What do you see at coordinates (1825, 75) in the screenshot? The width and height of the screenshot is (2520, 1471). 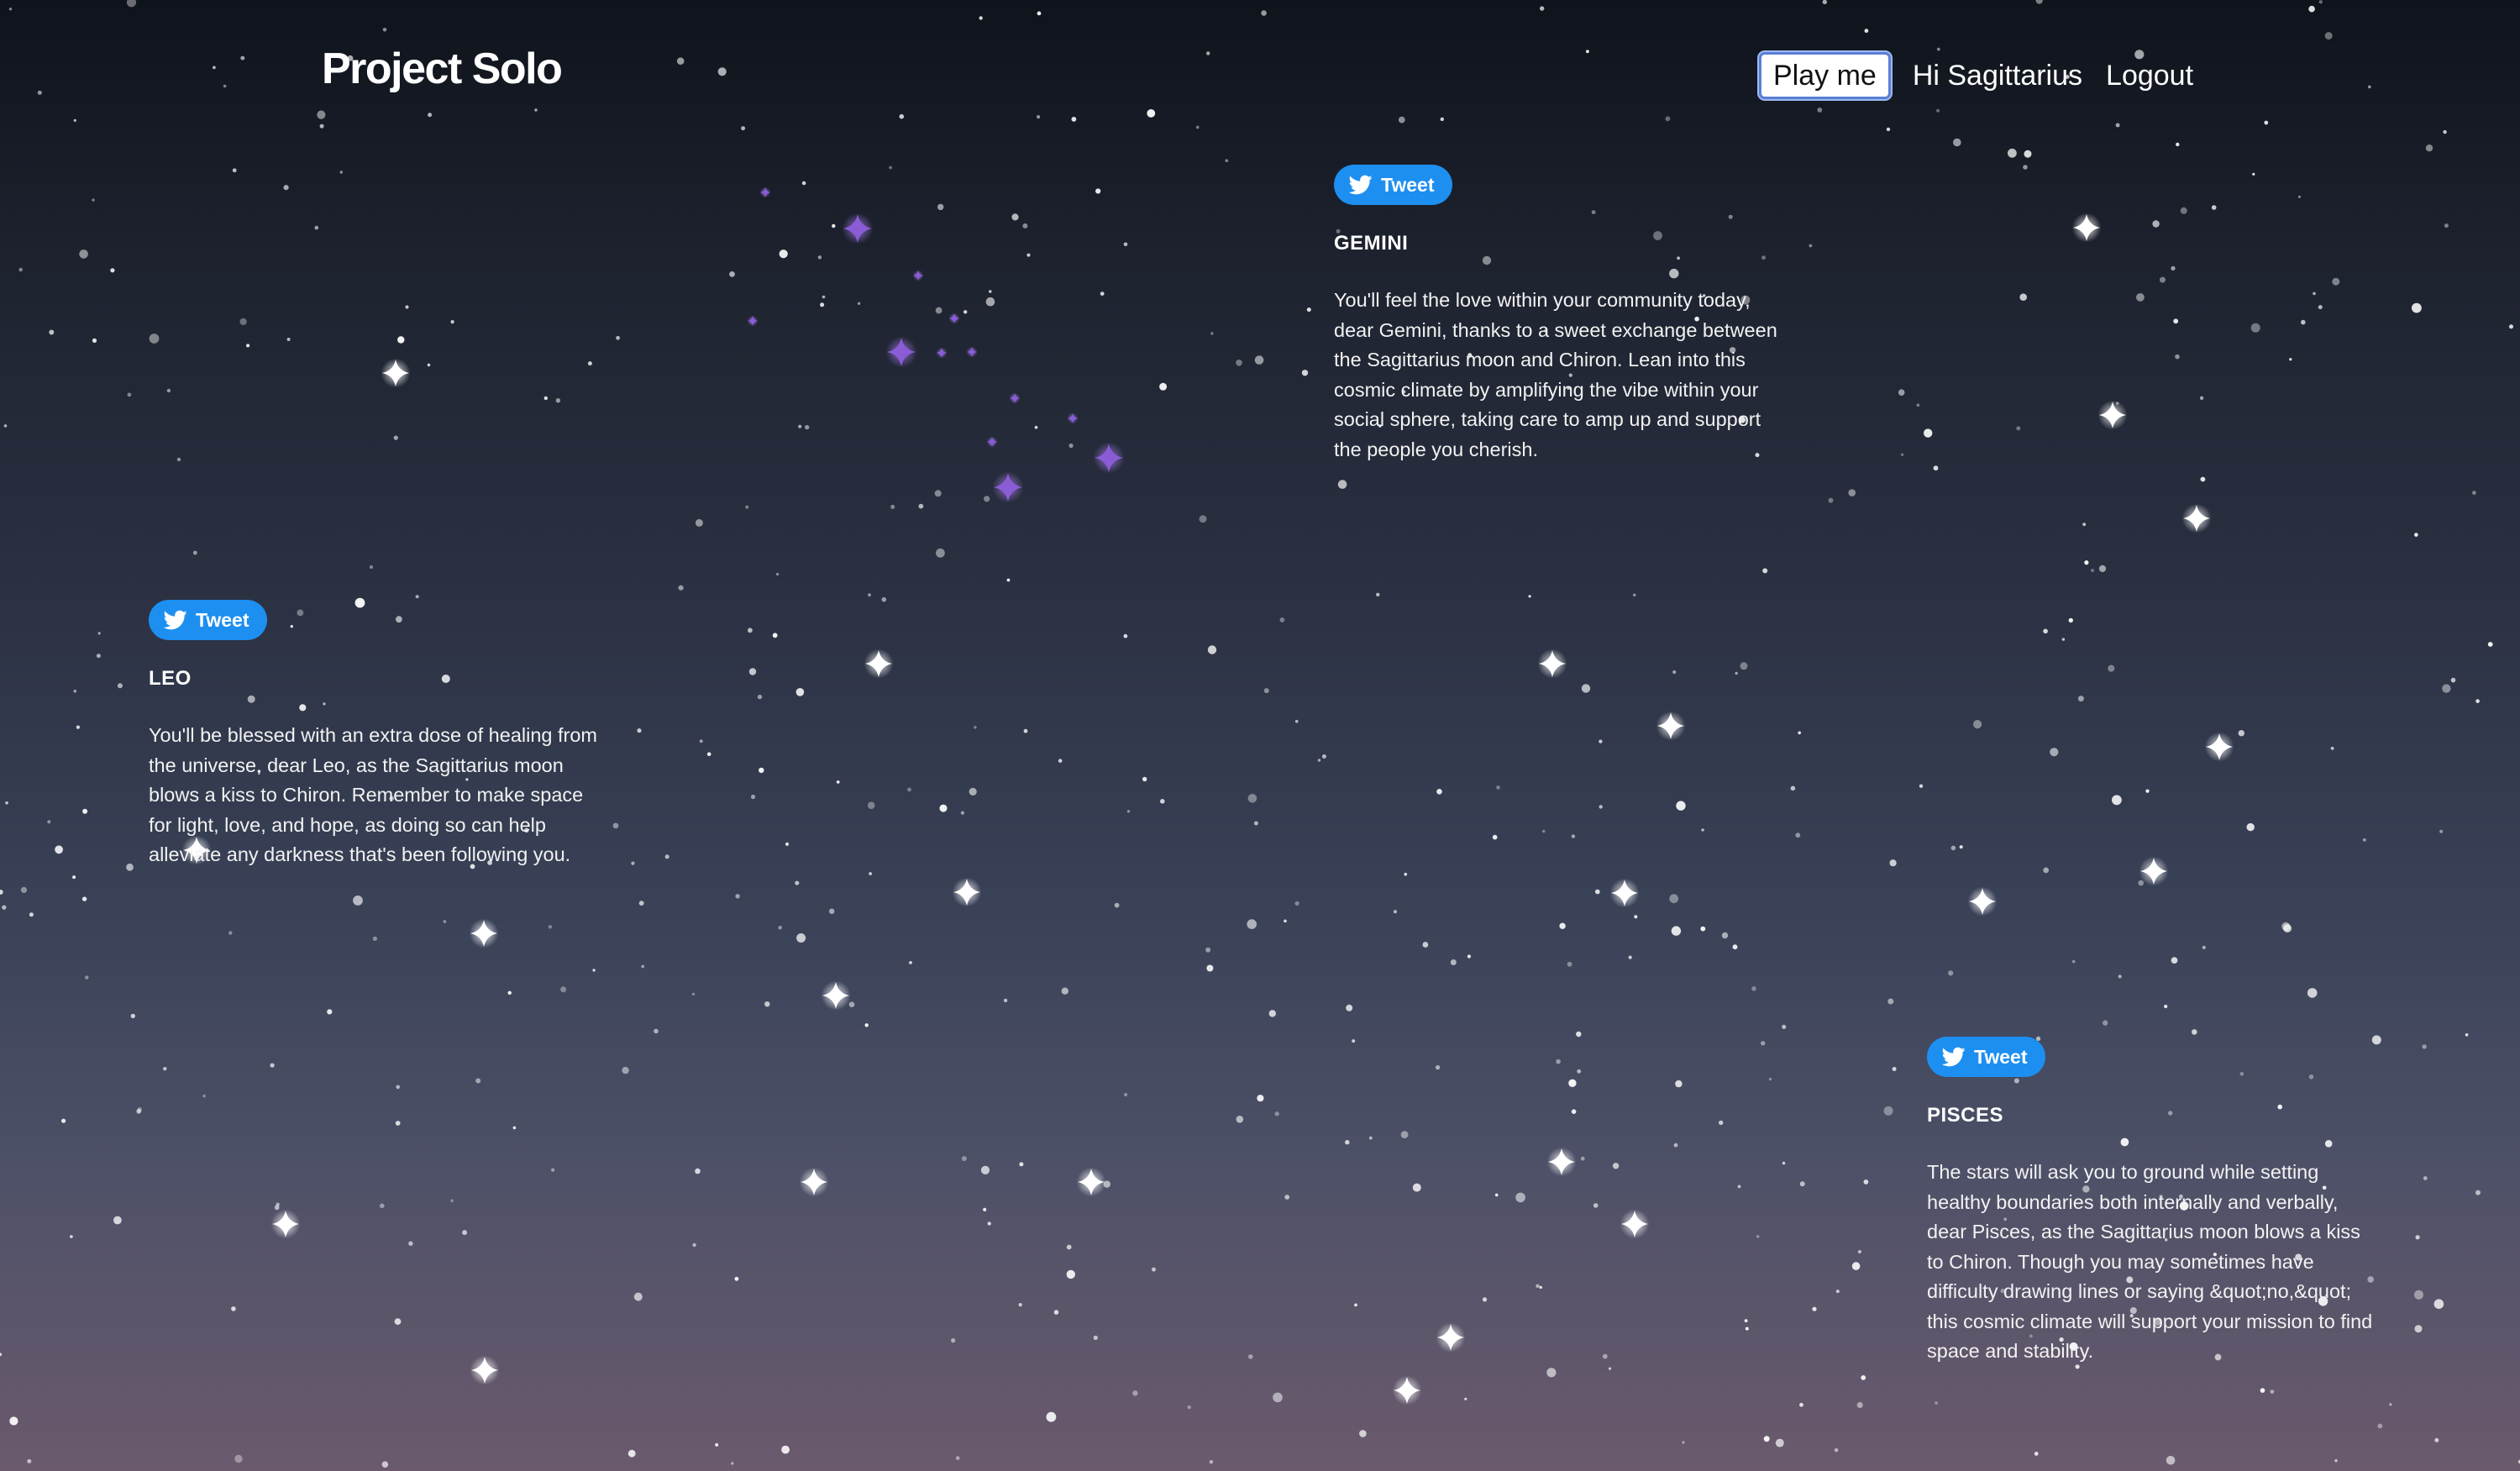 I see `play-button: Play me` at bounding box center [1825, 75].